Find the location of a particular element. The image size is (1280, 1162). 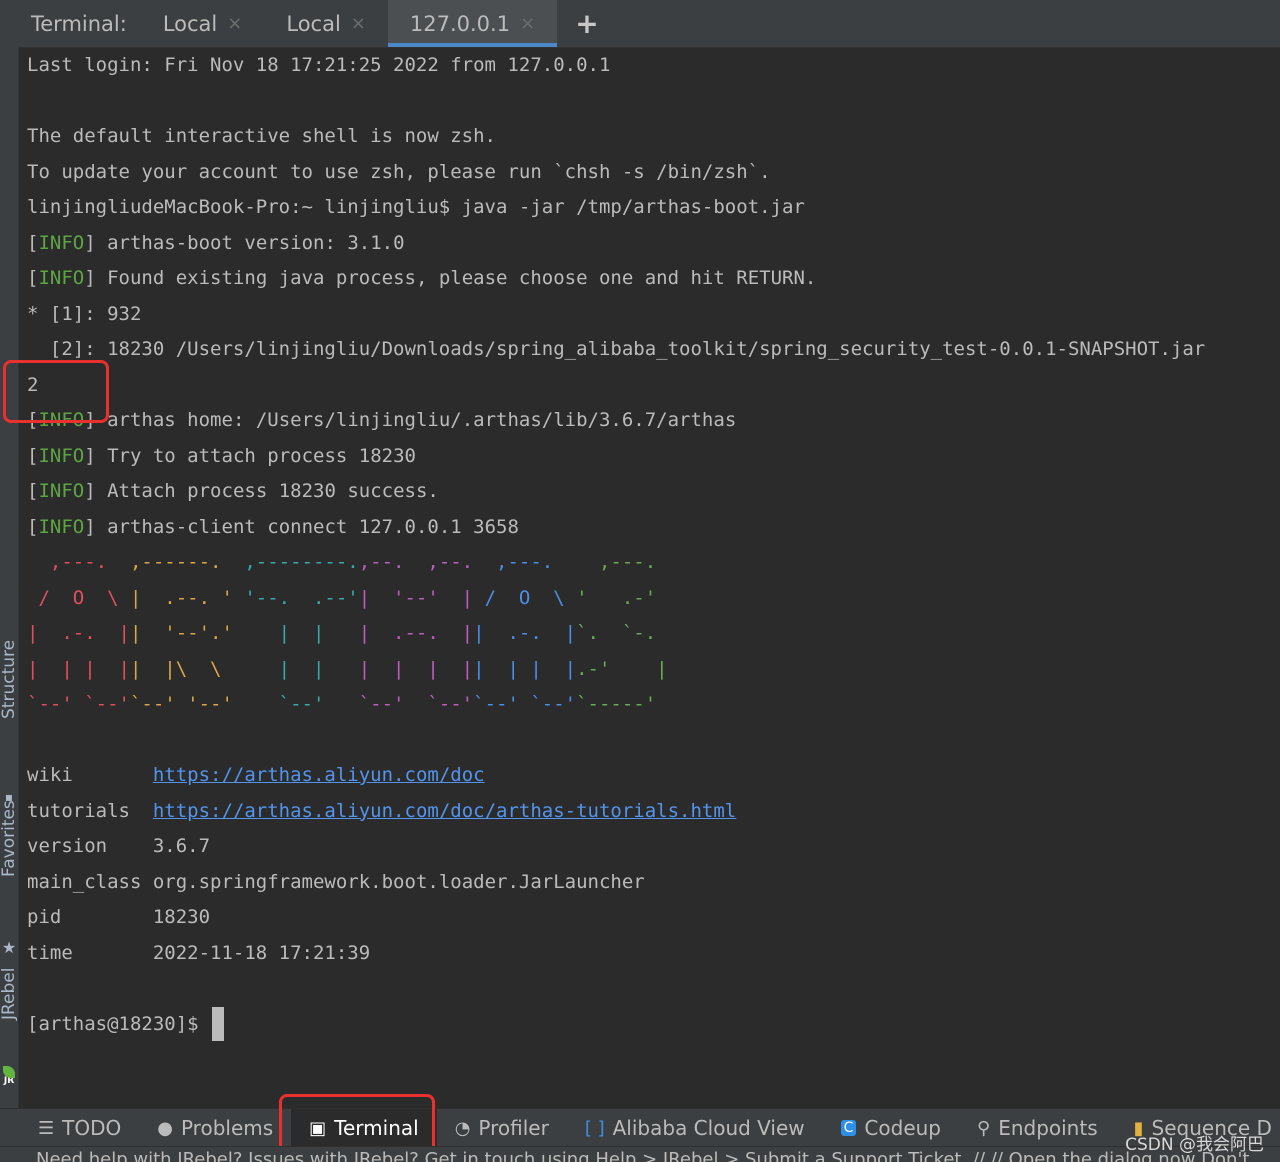

info-value: 18230 is located at coordinates (181, 917).